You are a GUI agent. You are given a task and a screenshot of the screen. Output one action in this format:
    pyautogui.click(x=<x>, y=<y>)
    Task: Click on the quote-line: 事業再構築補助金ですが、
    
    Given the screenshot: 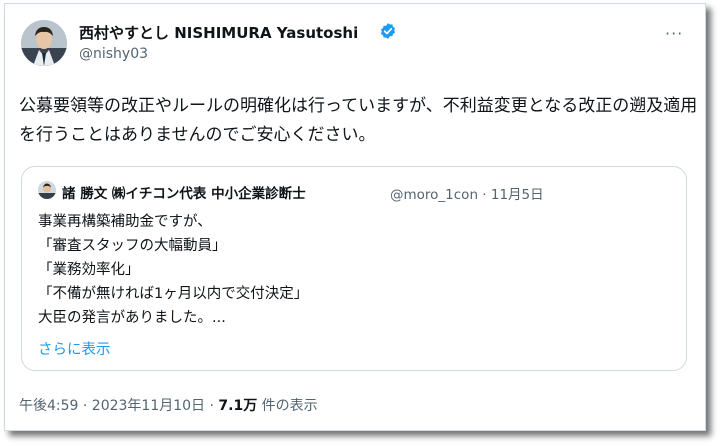 What is the action you would take?
    pyautogui.click(x=125, y=222)
    